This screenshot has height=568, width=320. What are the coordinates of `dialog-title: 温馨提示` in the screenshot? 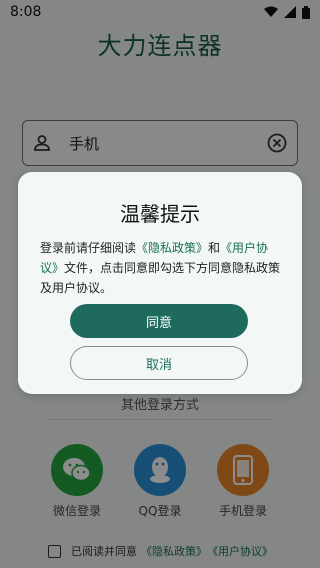 It's located at (160, 214).